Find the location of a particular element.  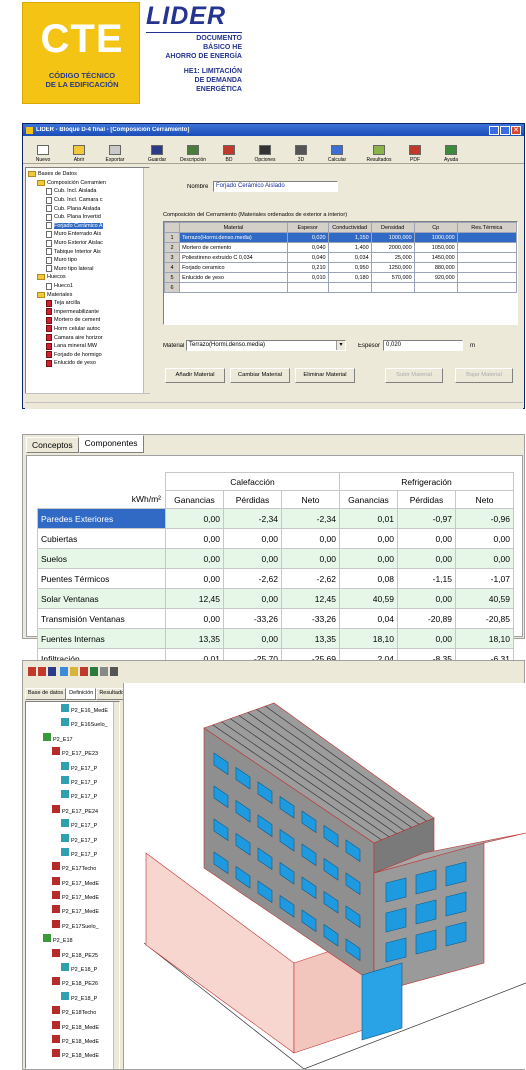

tree-item: Hueco1 is located at coordinates (87, 286).